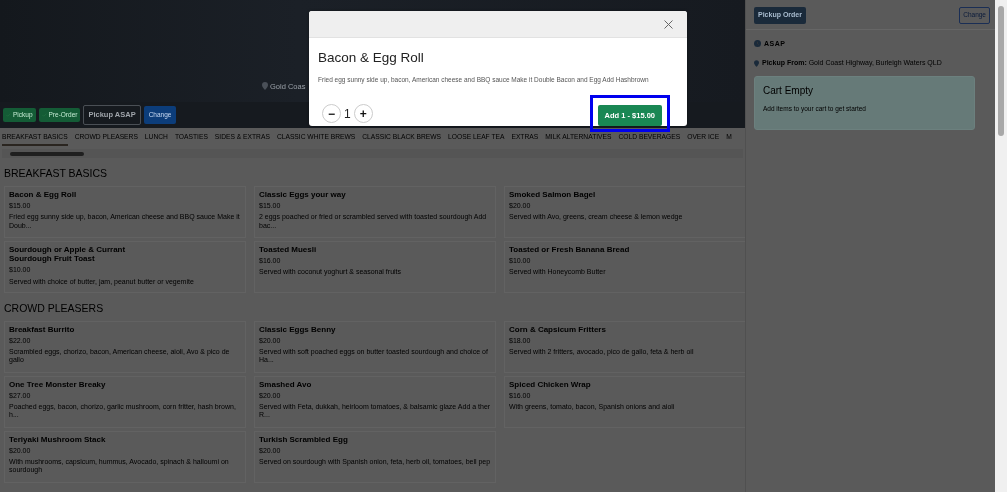  I want to click on quantity-value: 1, so click(347, 114).